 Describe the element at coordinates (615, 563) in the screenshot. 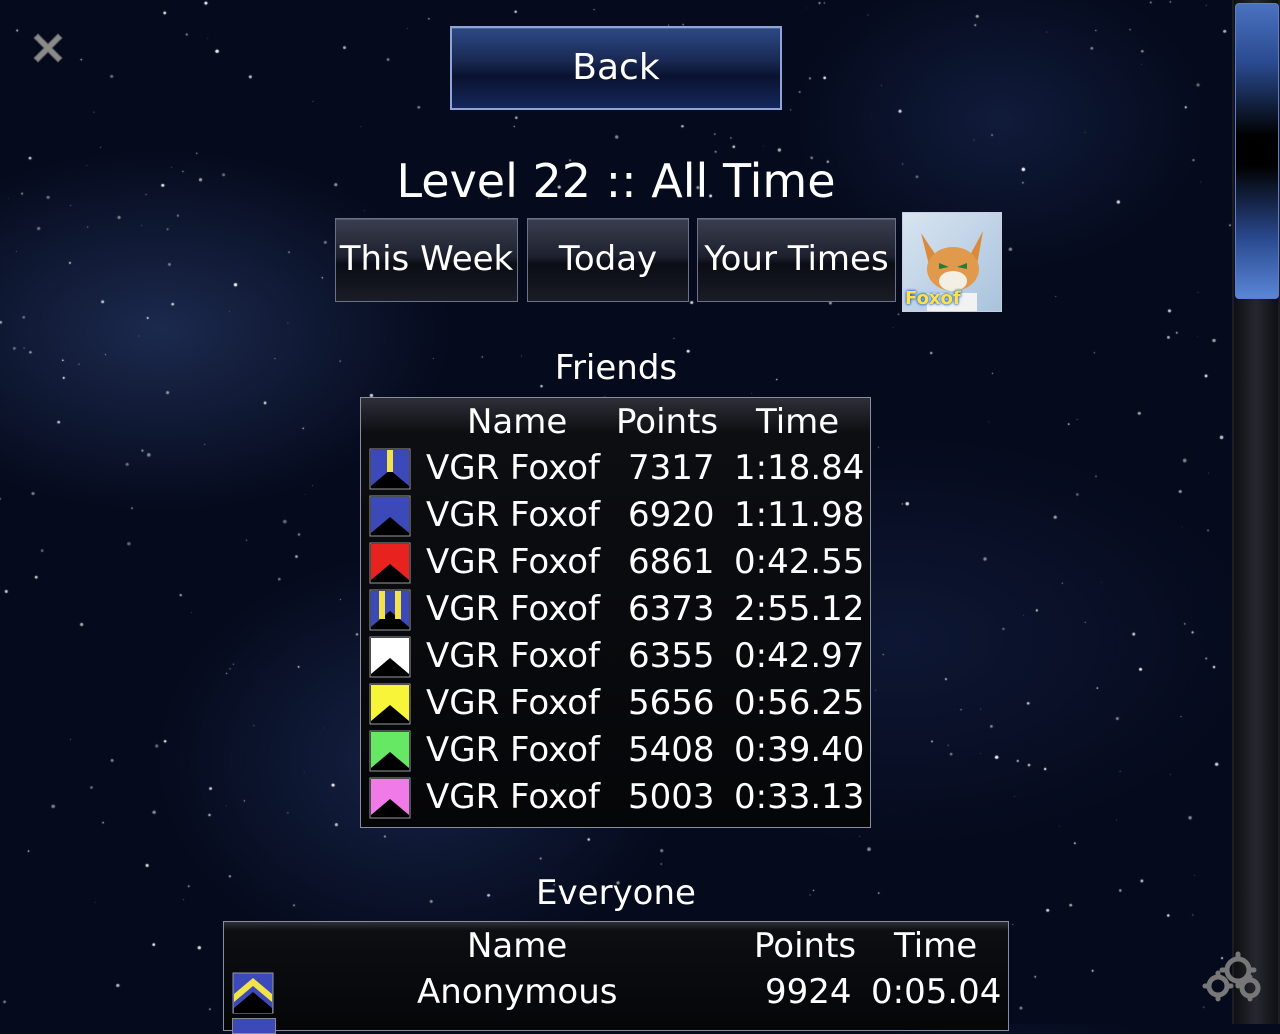

I see `table-row: VGR Foxof 6861 0:42.55` at that location.